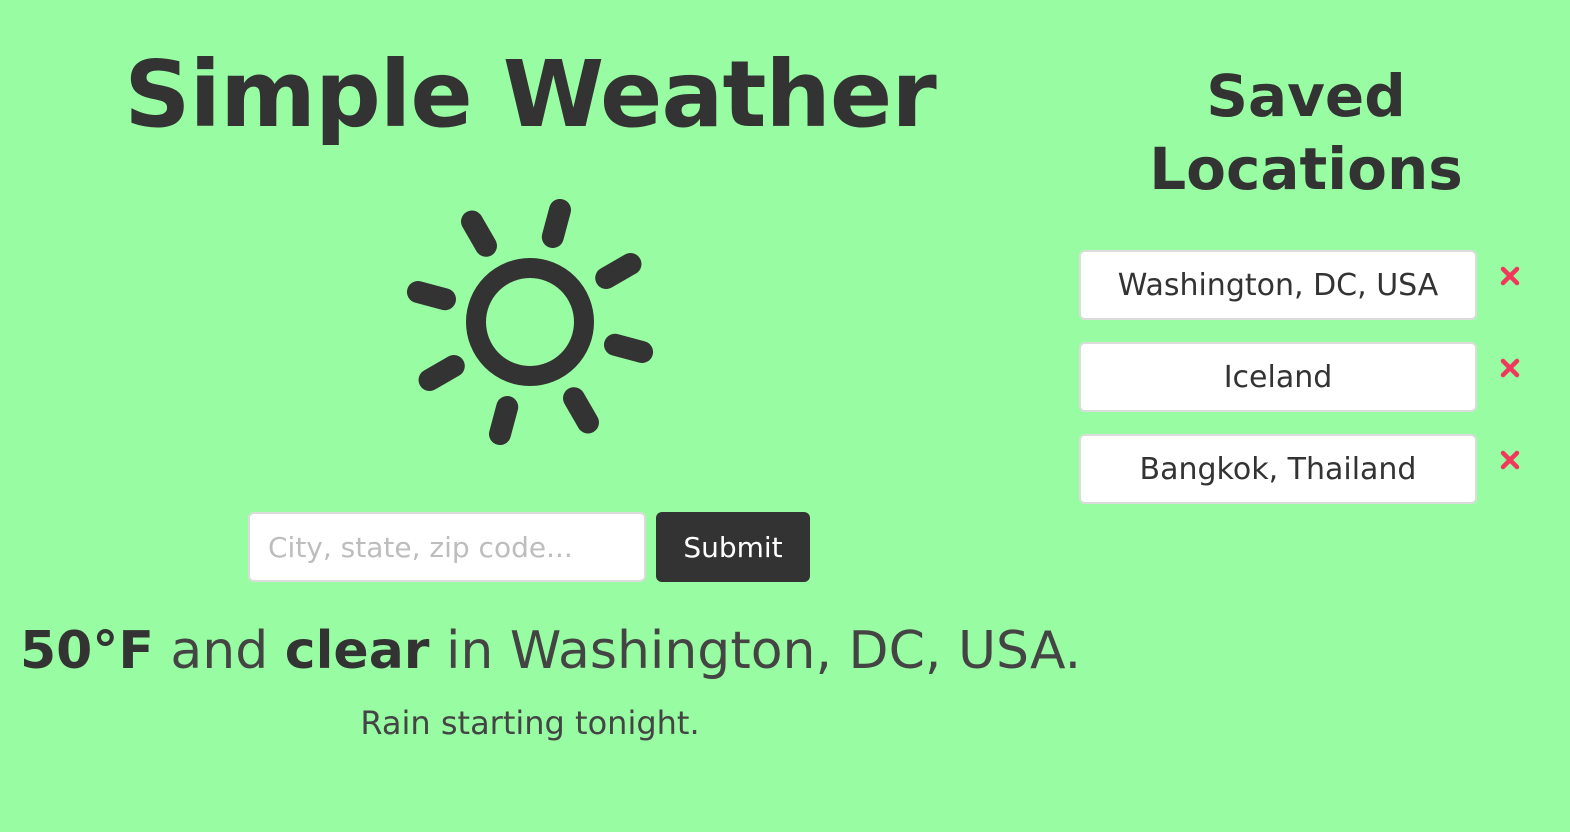 This screenshot has width=1570, height=832. I want to click on forecast-text: Rain starting tonight., so click(530, 723).